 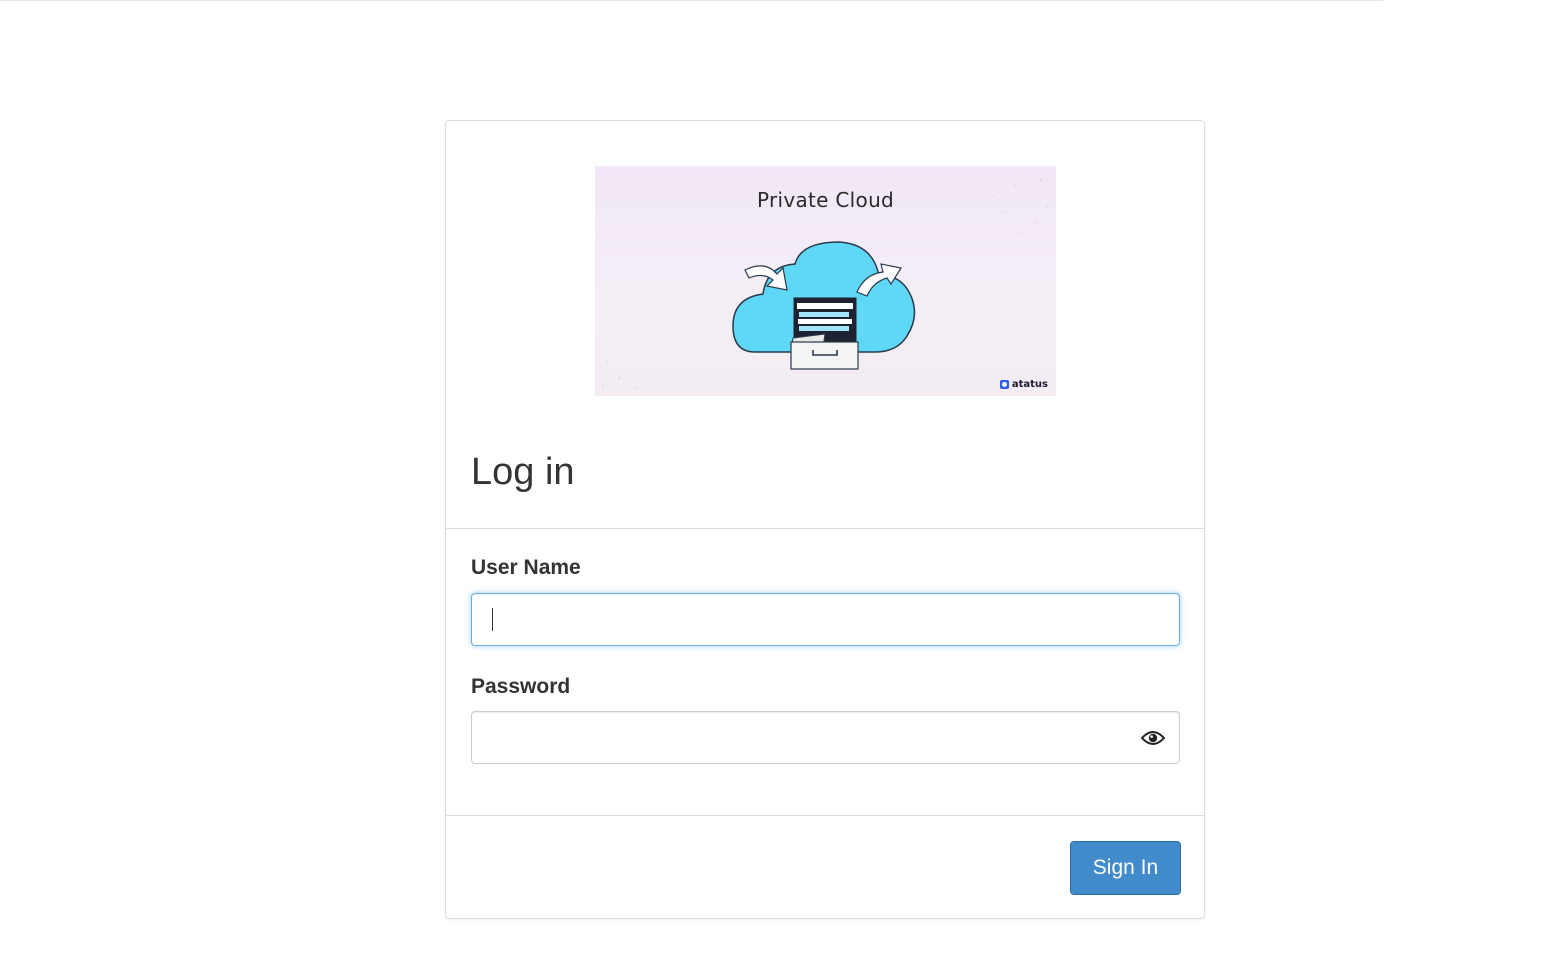 What do you see at coordinates (1125, 868) in the screenshot?
I see `sign-in-button: Sign In` at bounding box center [1125, 868].